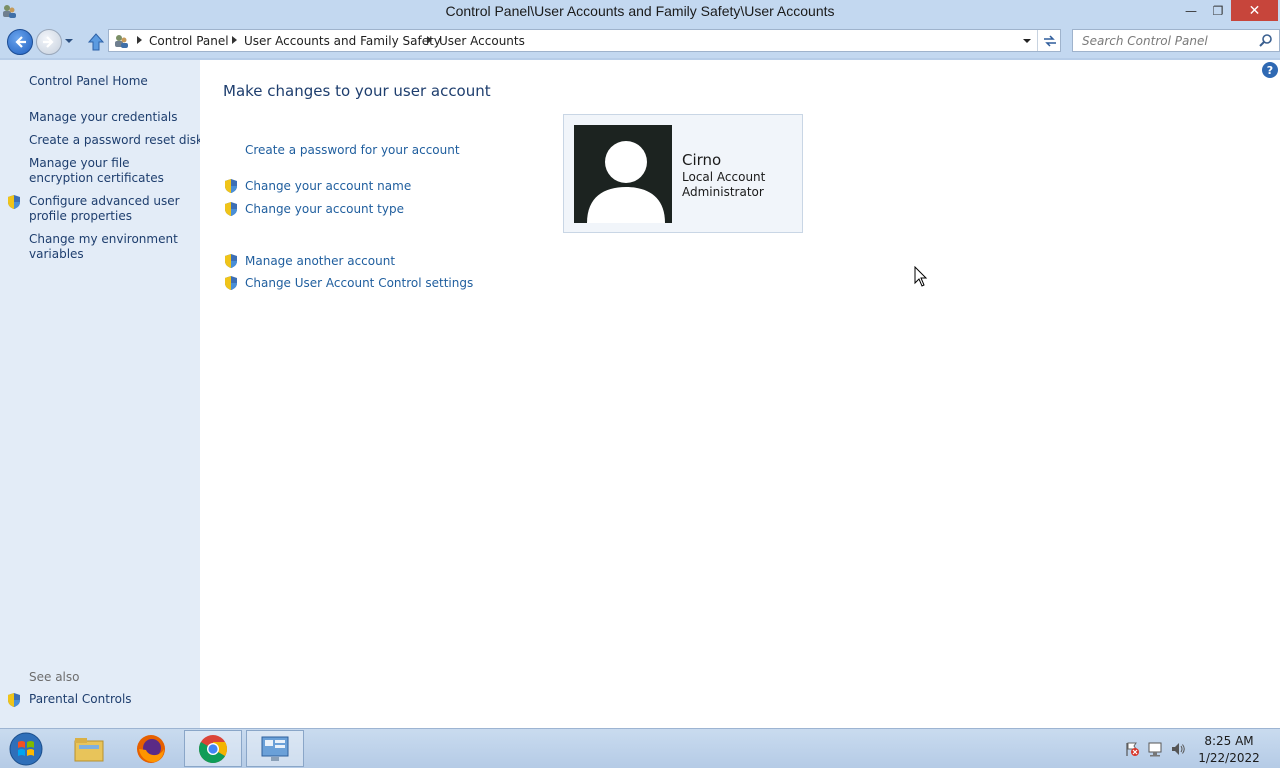 The height and width of the screenshot is (768, 1280). Describe the element at coordinates (116, 140) in the screenshot. I see `create-password-reset-disk-link: Create a password reset disk` at that location.